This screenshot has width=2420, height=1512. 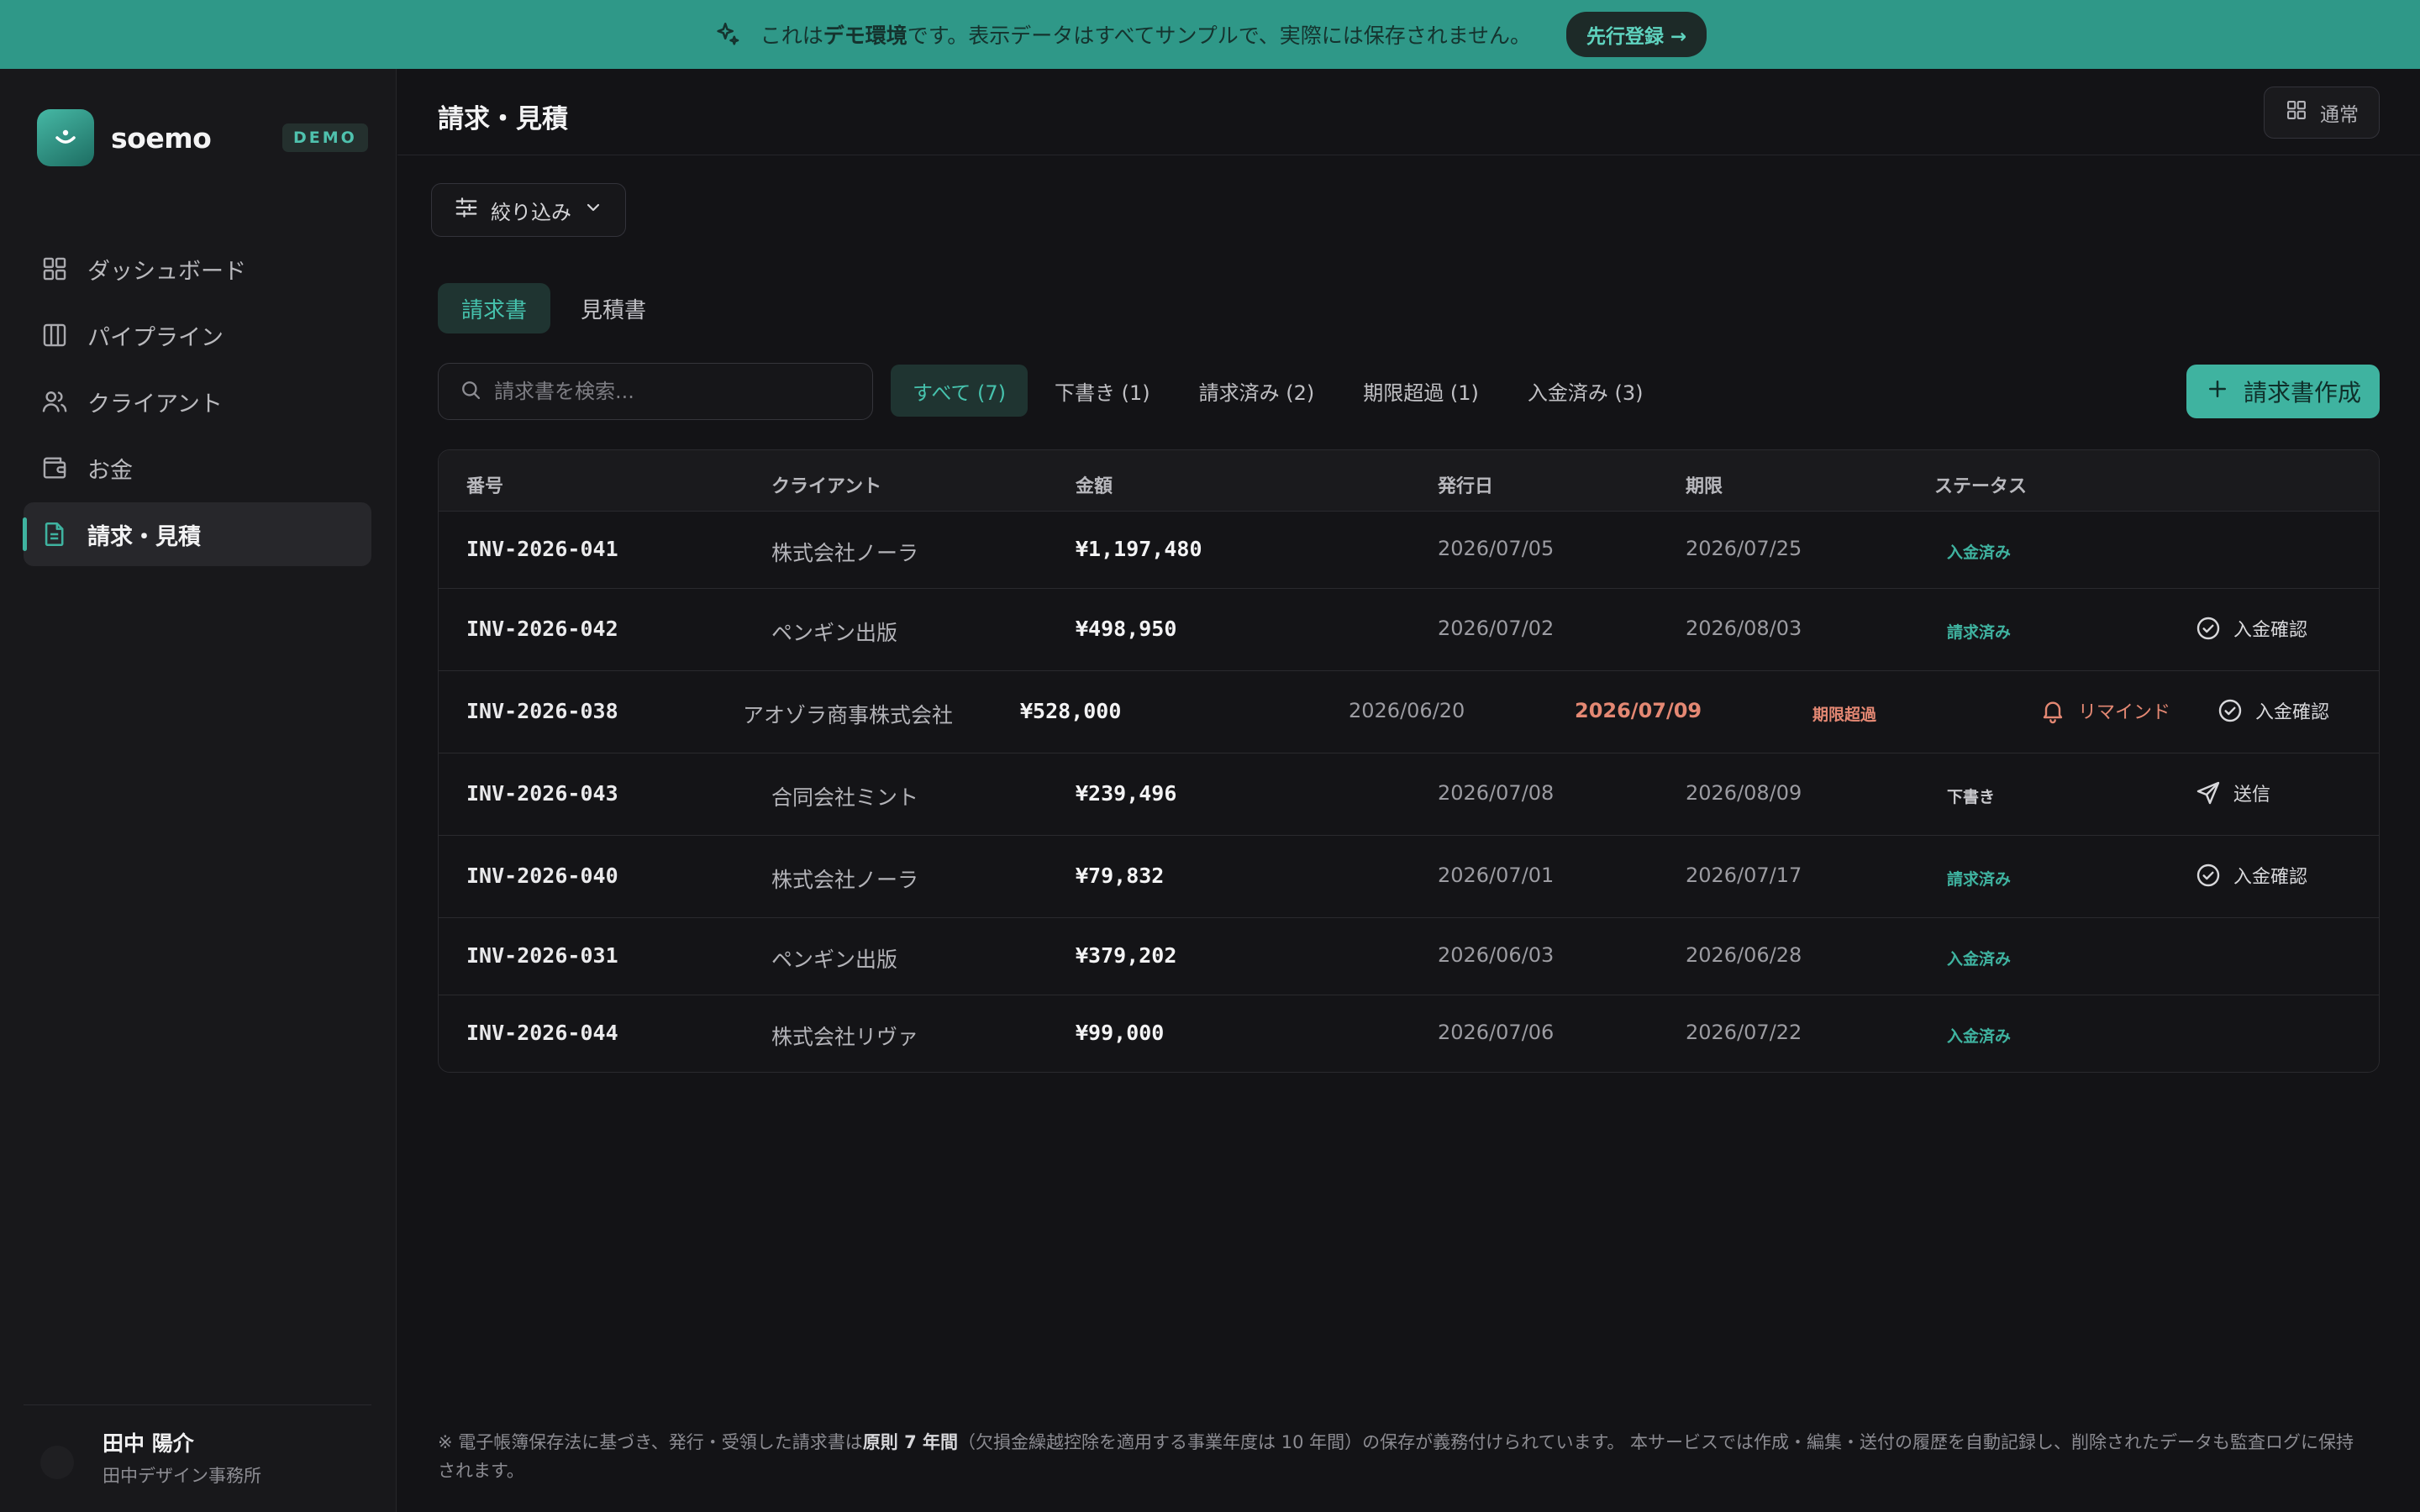 I want to click on sidebar-item-clients: クライアント, so click(x=197, y=401).